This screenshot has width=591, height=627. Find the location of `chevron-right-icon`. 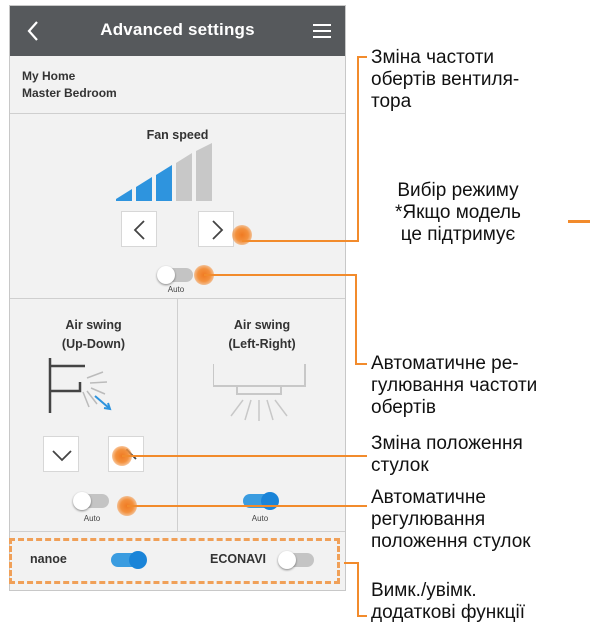

chevron-right-icon is located at coordinates (218, 230).